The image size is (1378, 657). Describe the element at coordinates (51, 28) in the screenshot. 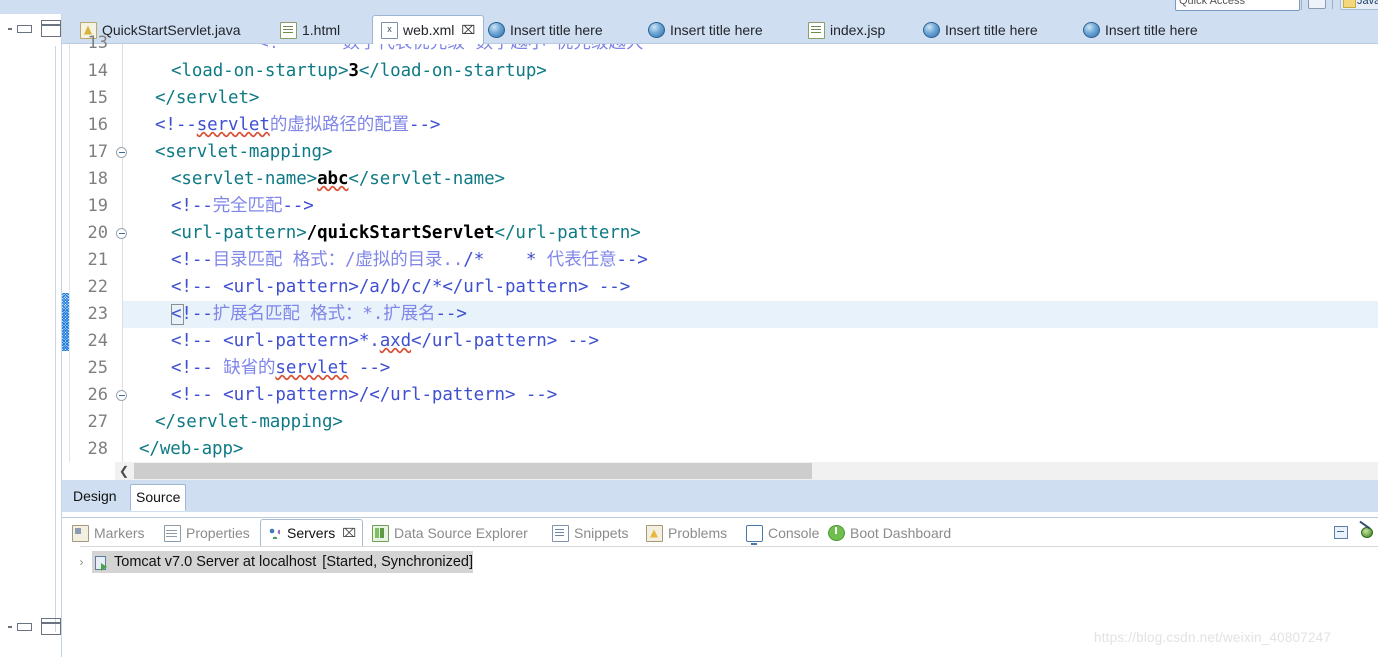

I see `maximize-icon` at that location.